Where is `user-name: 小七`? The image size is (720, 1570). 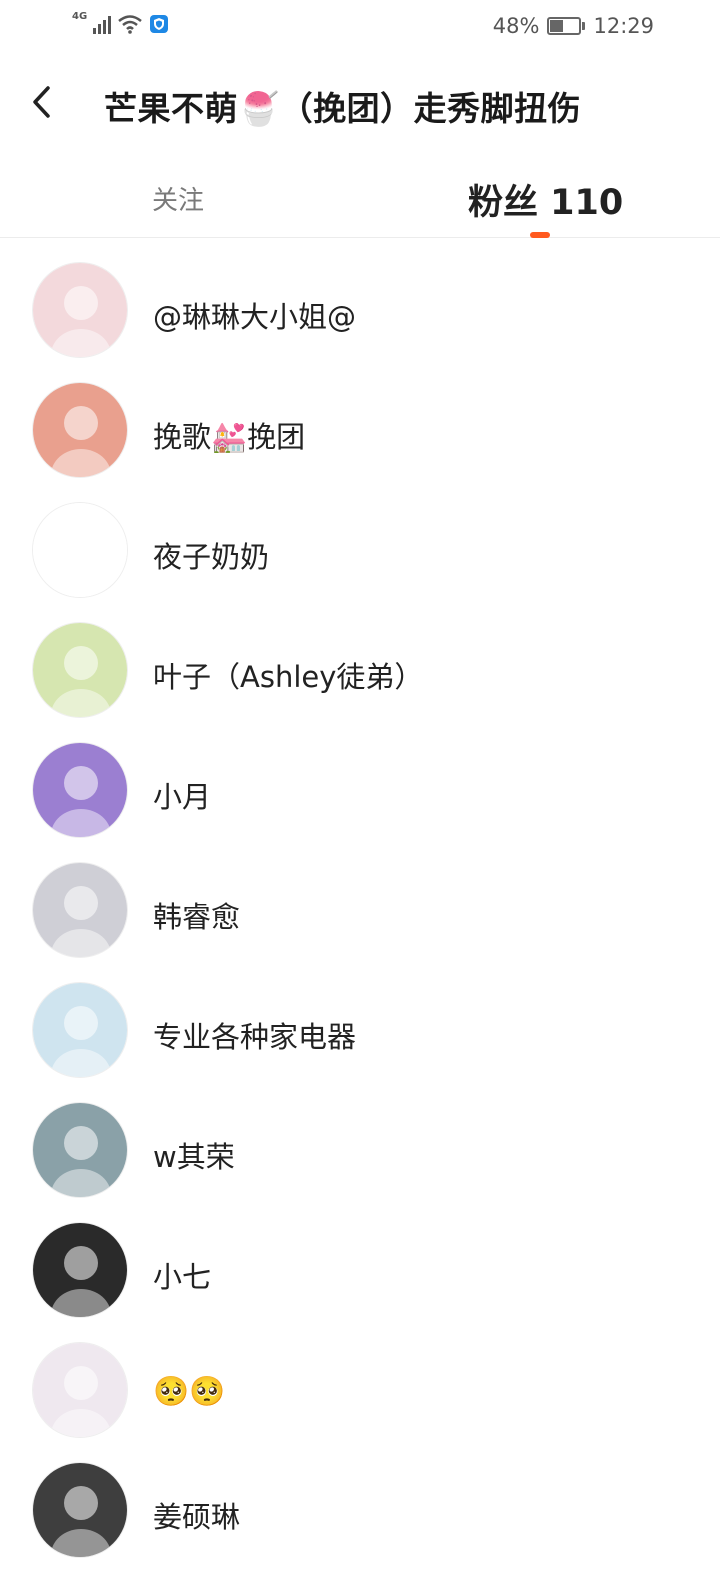
user-name: 小七 is located at coordinates (182, 1275).